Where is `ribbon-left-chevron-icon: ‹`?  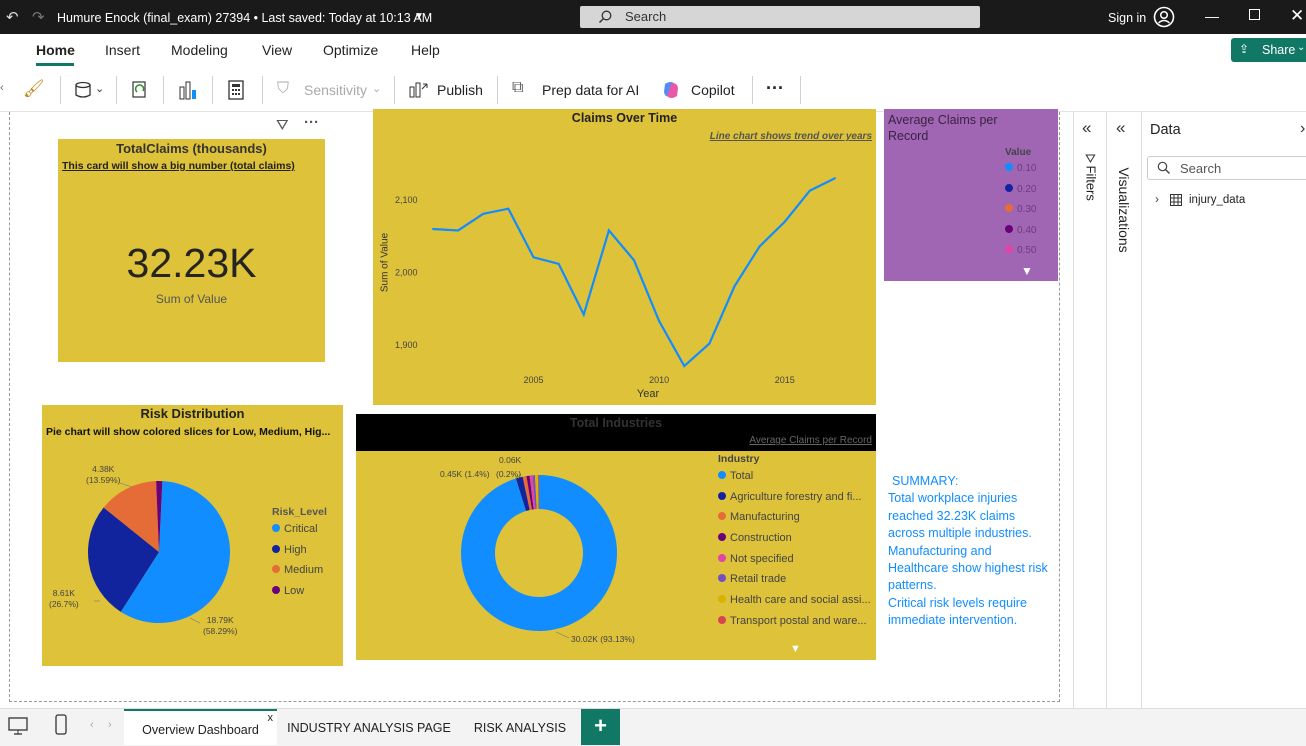 ribbon-left-chevron-icon: ‹ is located at coordinates (2, 88).